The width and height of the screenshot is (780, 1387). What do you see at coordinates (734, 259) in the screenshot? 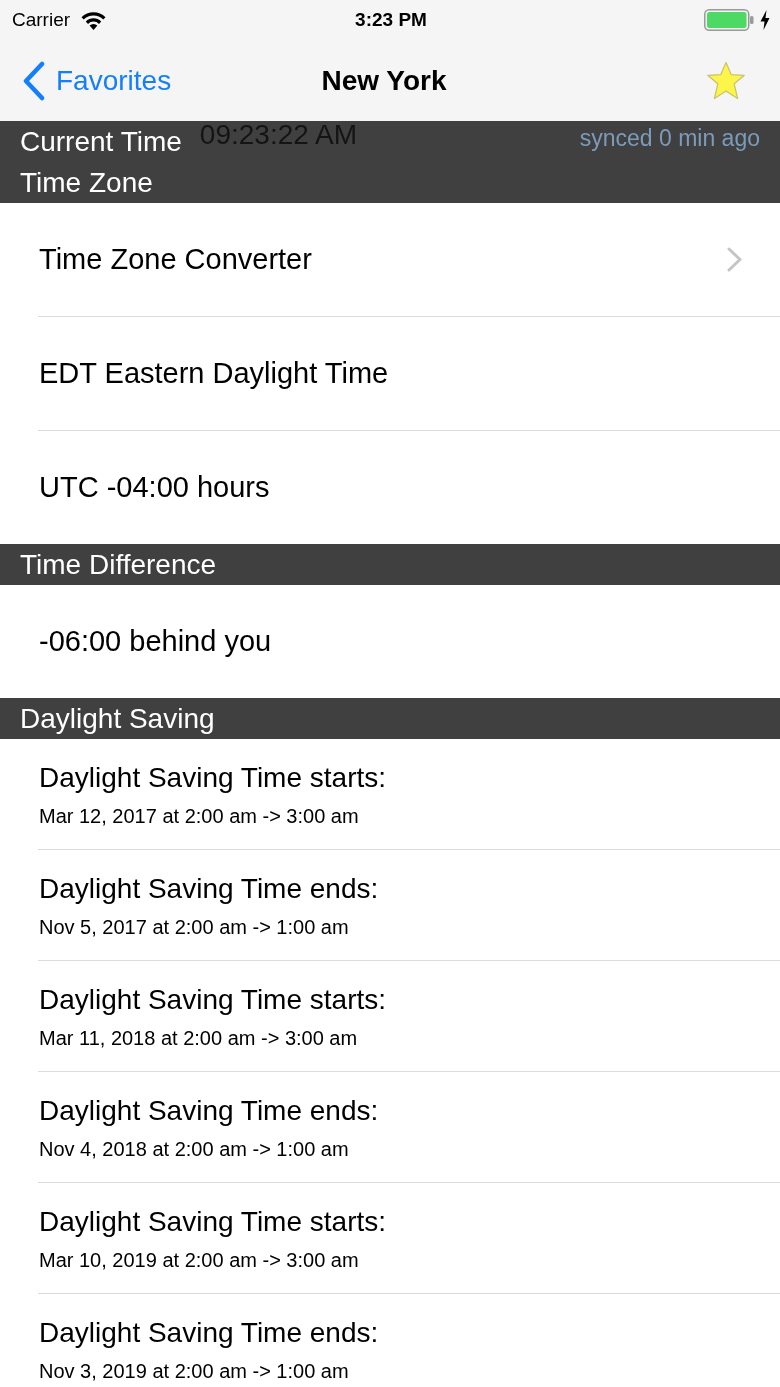
I see `chevron-right-icon` at bounding box center [734, 259].